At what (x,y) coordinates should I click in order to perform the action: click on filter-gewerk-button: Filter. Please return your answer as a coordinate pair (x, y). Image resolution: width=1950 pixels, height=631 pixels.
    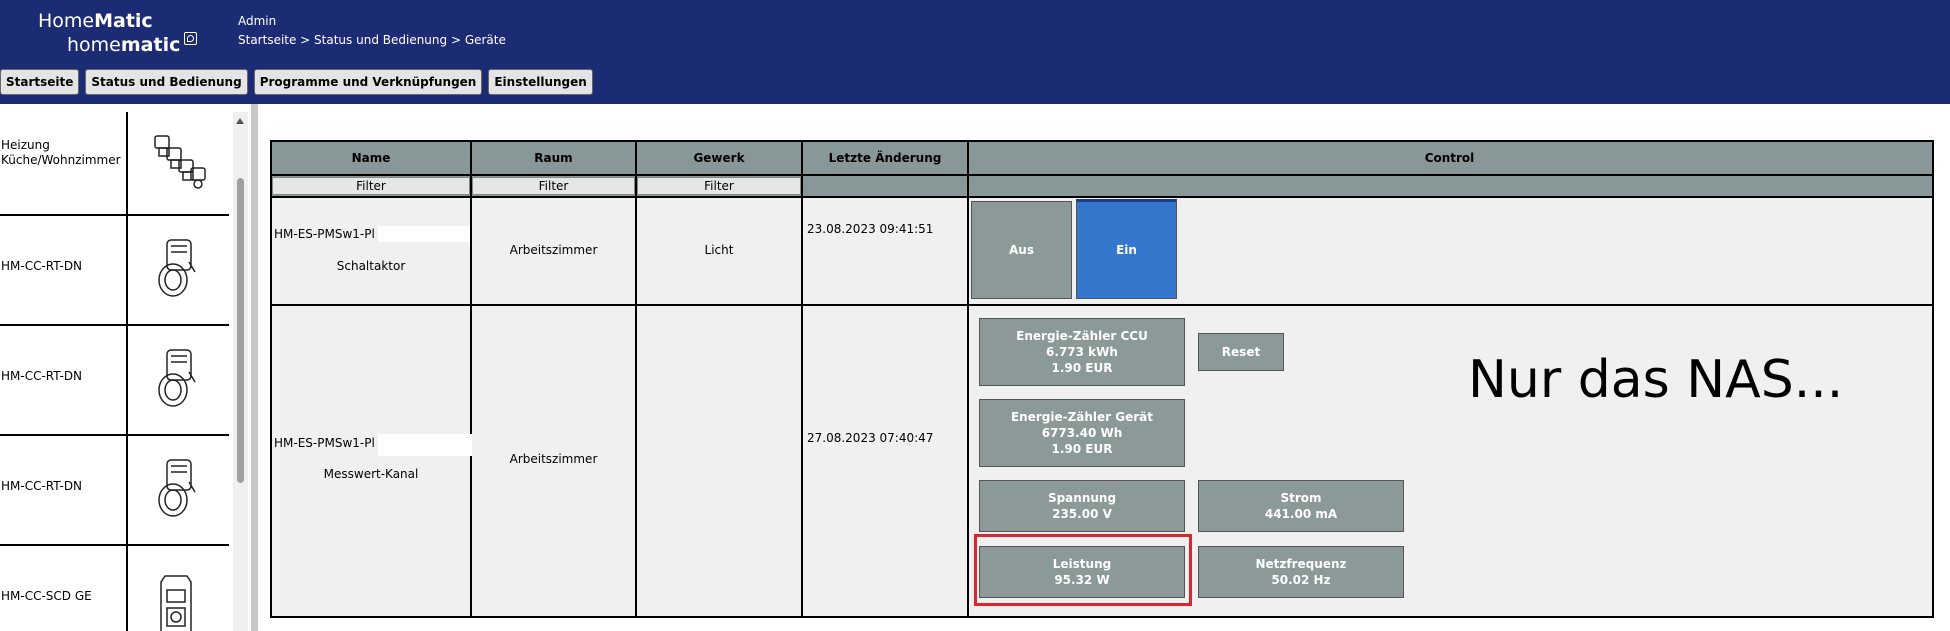
    Looking at the image, I should click on (719, 186).